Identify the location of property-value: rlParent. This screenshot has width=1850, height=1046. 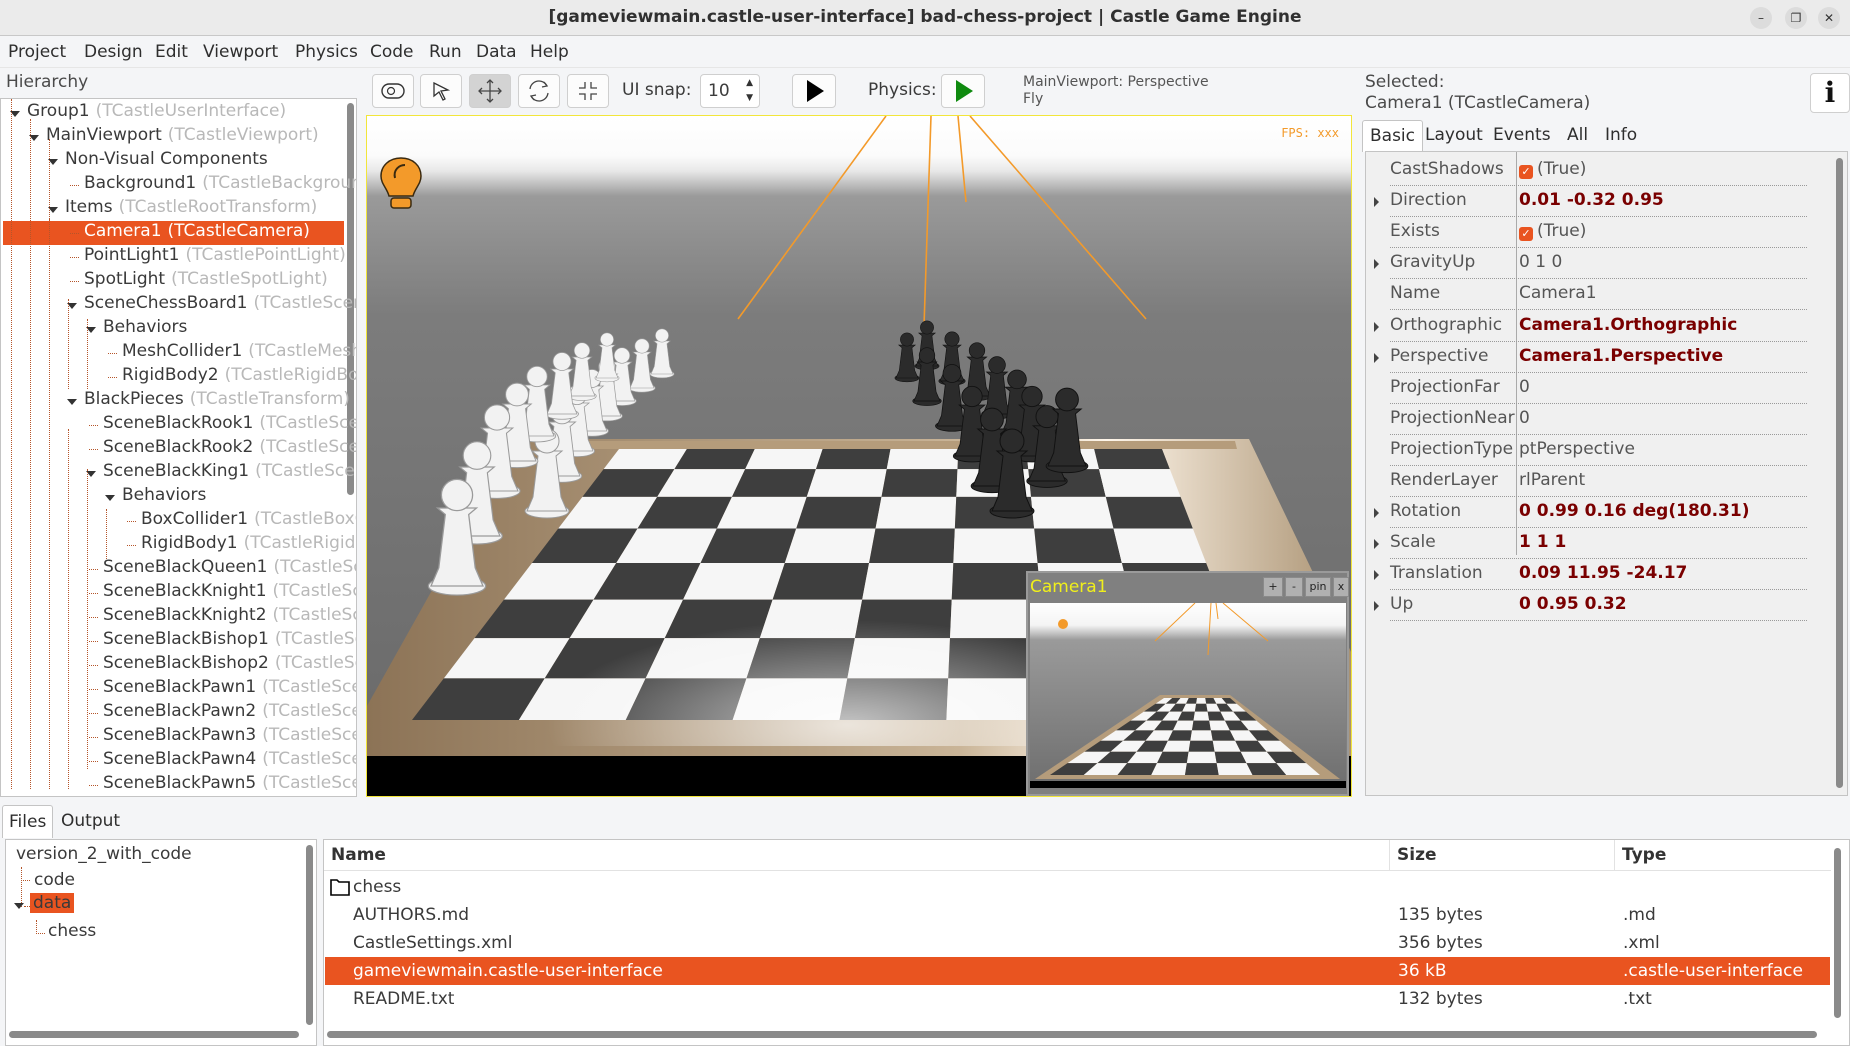
(1552, 480).